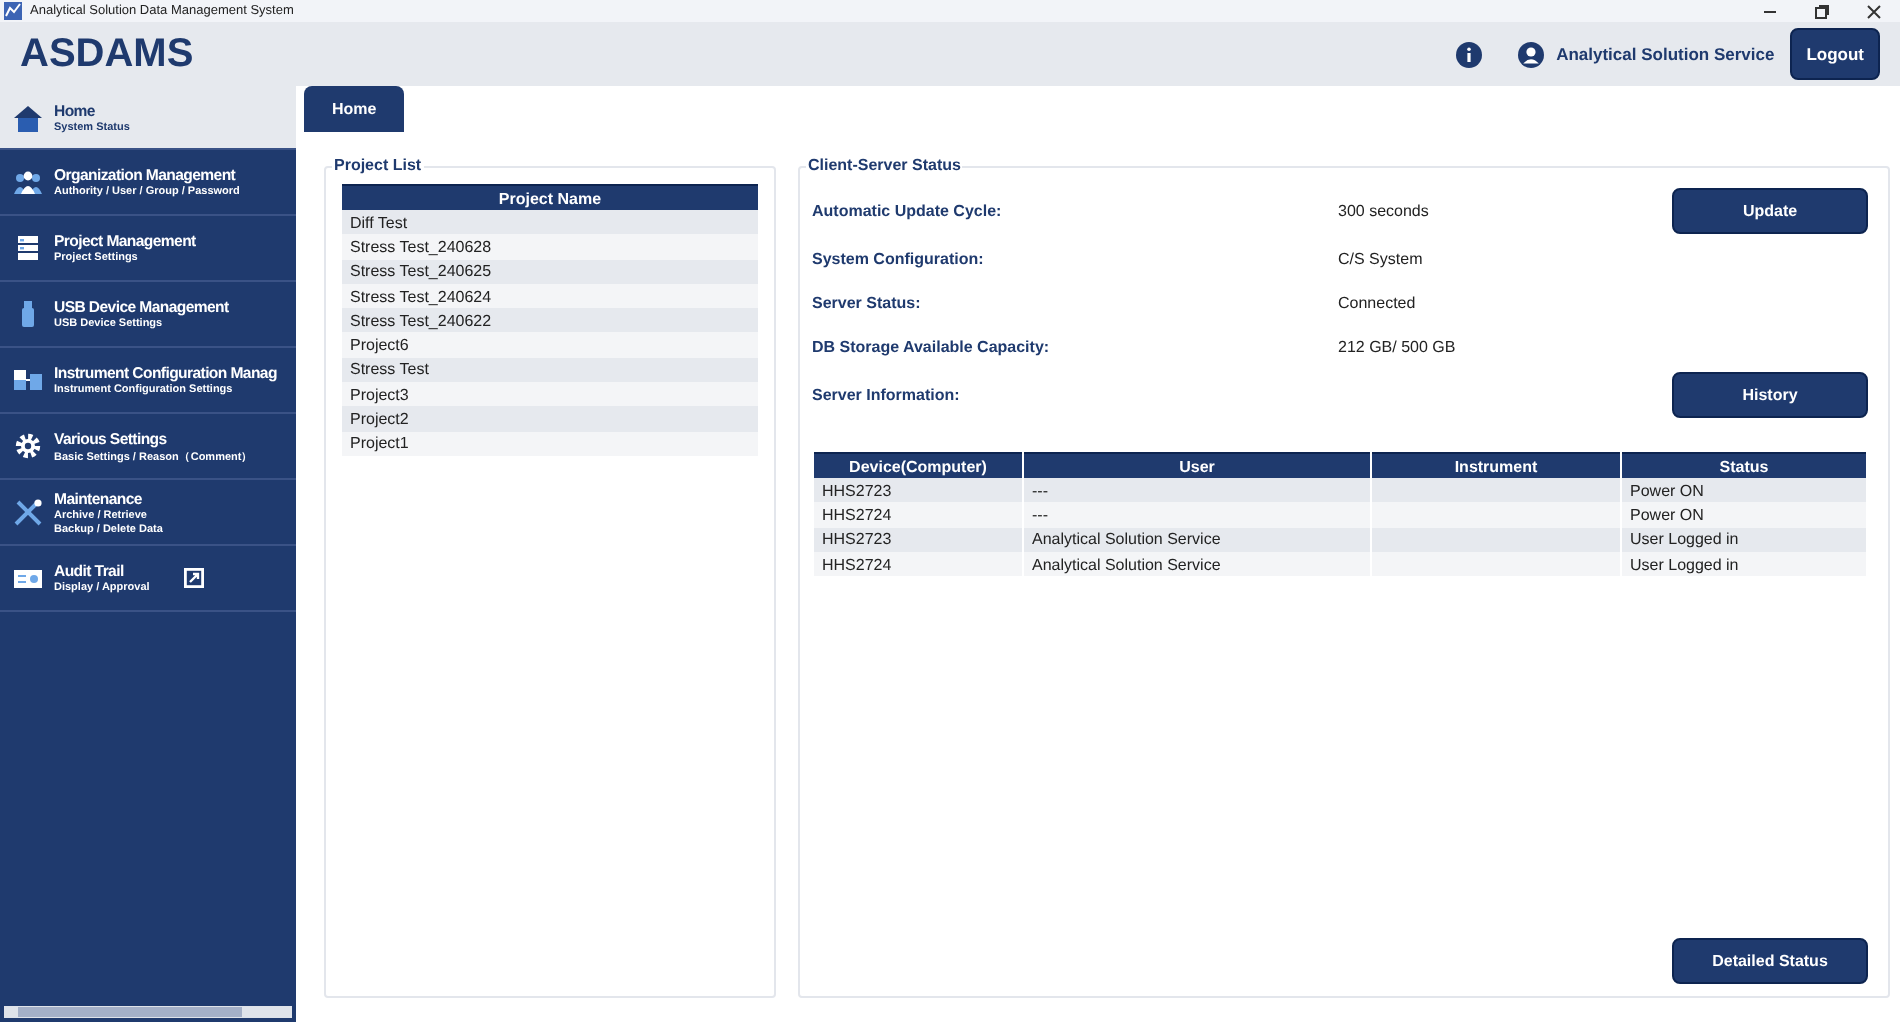  I want to click on restore-icon, so click(1822, 11).